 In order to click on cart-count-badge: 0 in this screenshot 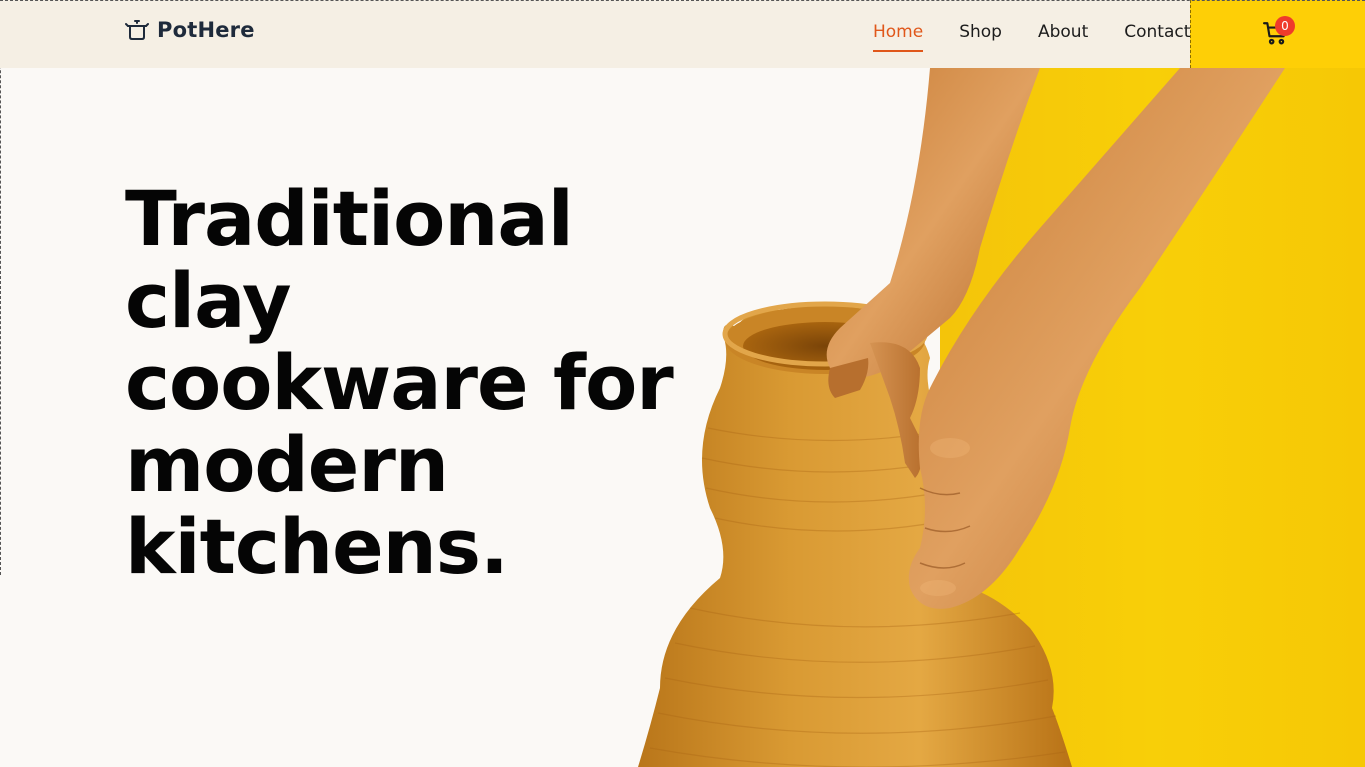, I will do `click(1285, 26)`.